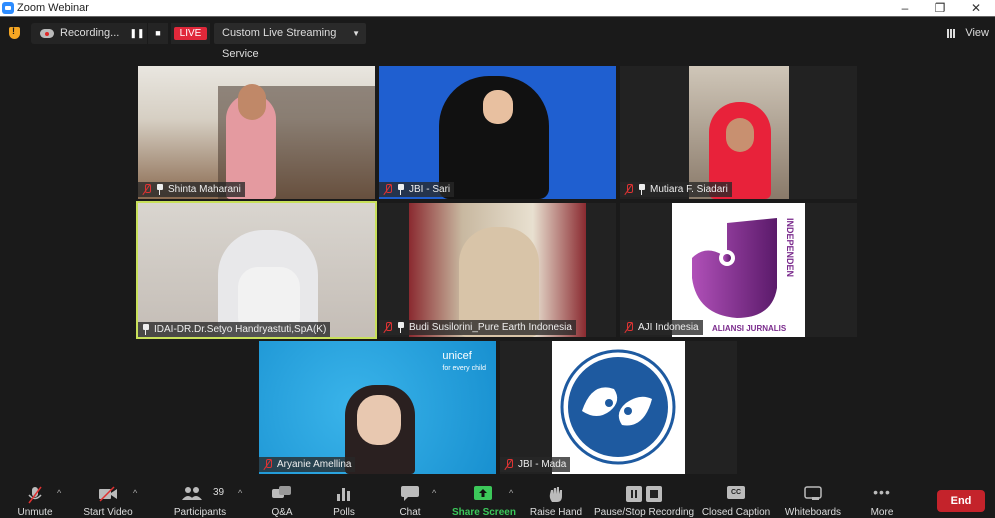  What do you see at coordinates (542, 464) in the screenshot?
I see `participant-name: JBI - Mada` at bounding box center [542, 464].